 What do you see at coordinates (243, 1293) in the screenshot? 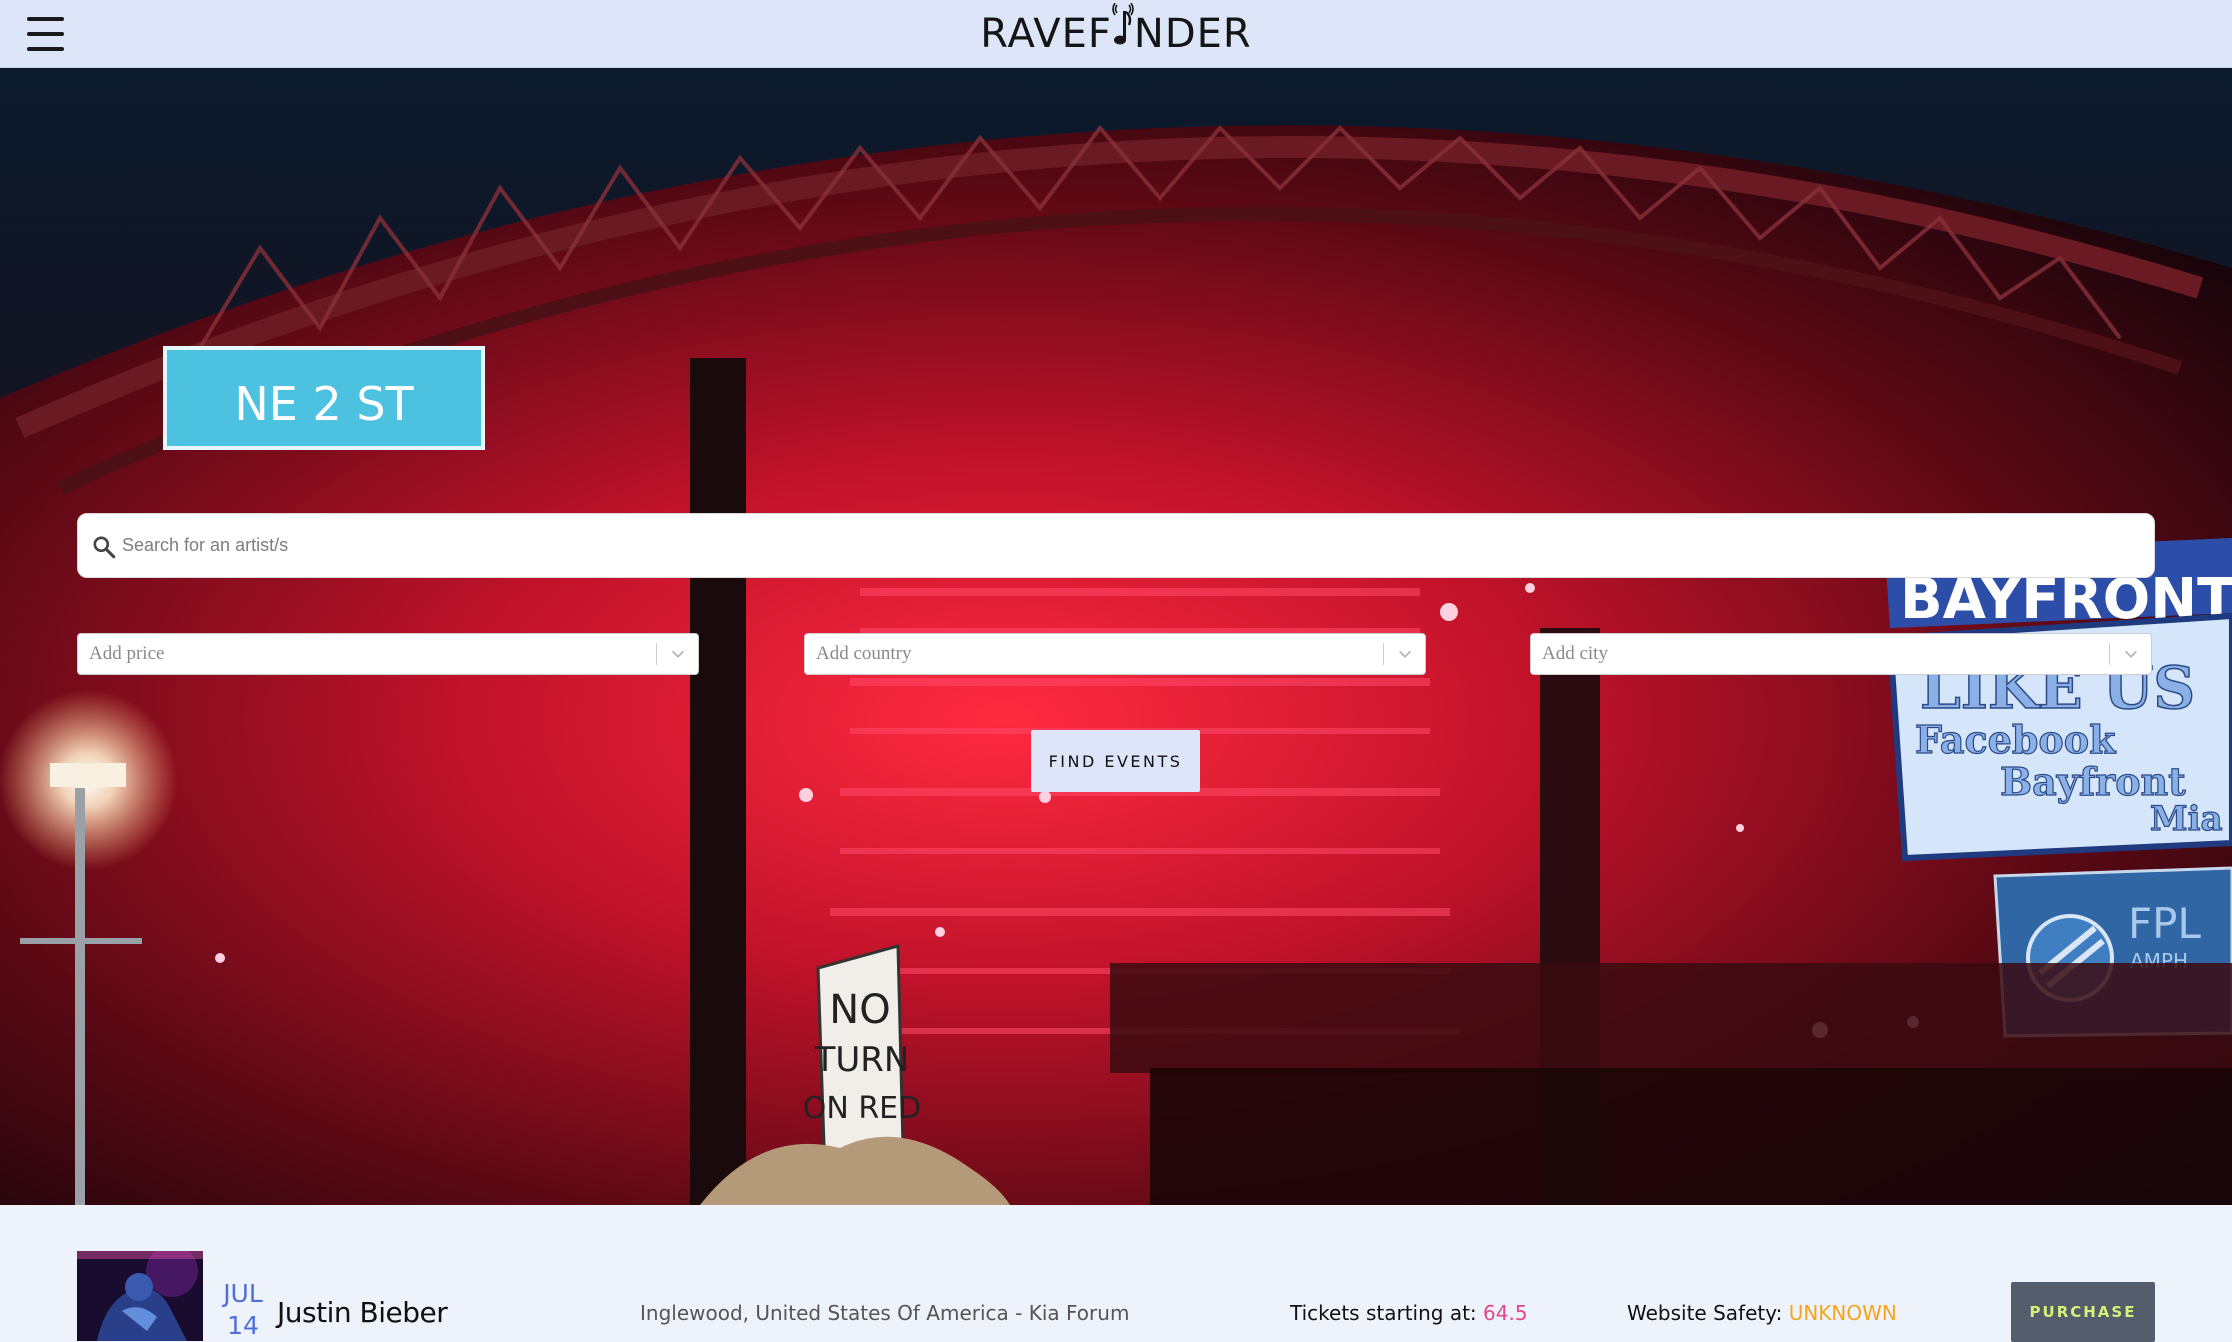
I see `event-month: JUL` at bounding box center [243, 1293].